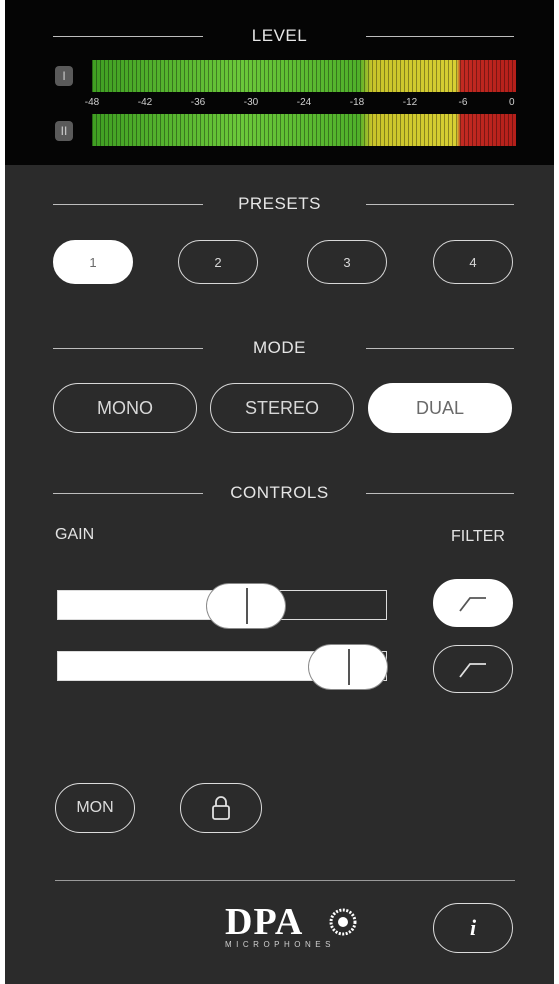 The height and width of the screenshot is (984, 559). I want to click on meter-scale: -48 -42 -36 -30 -24 -18 -12 -6 0, so click(300, 104).